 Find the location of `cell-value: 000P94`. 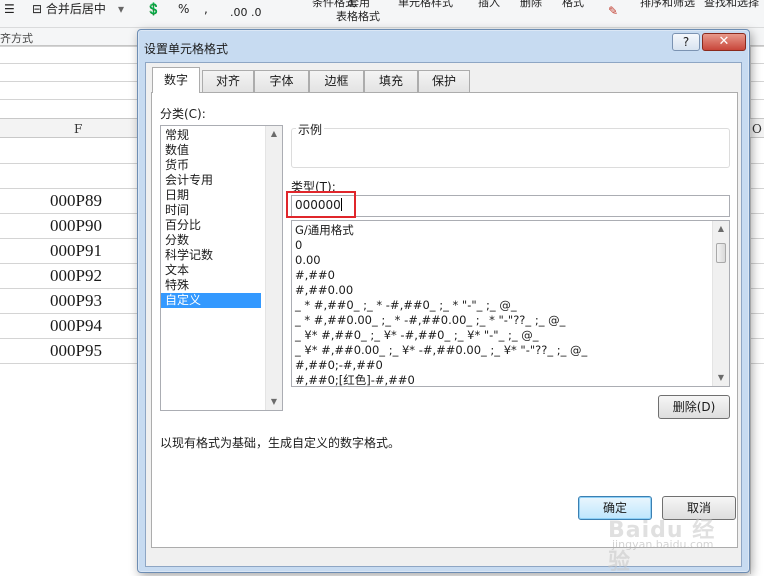

cell-value: 000P94 is located at coordinates (76, 326).